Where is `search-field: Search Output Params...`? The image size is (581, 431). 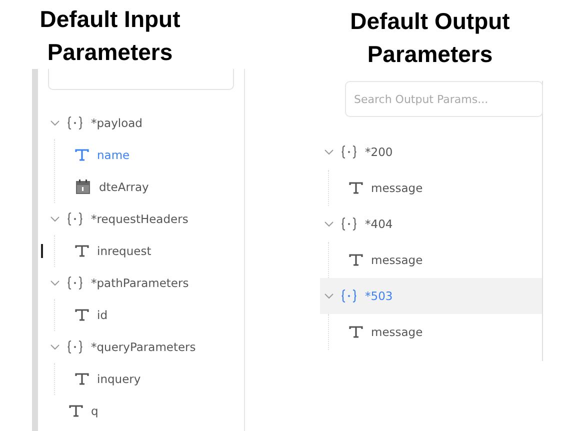
search-field: Search Output Params... is located at coordinates (444, 99).